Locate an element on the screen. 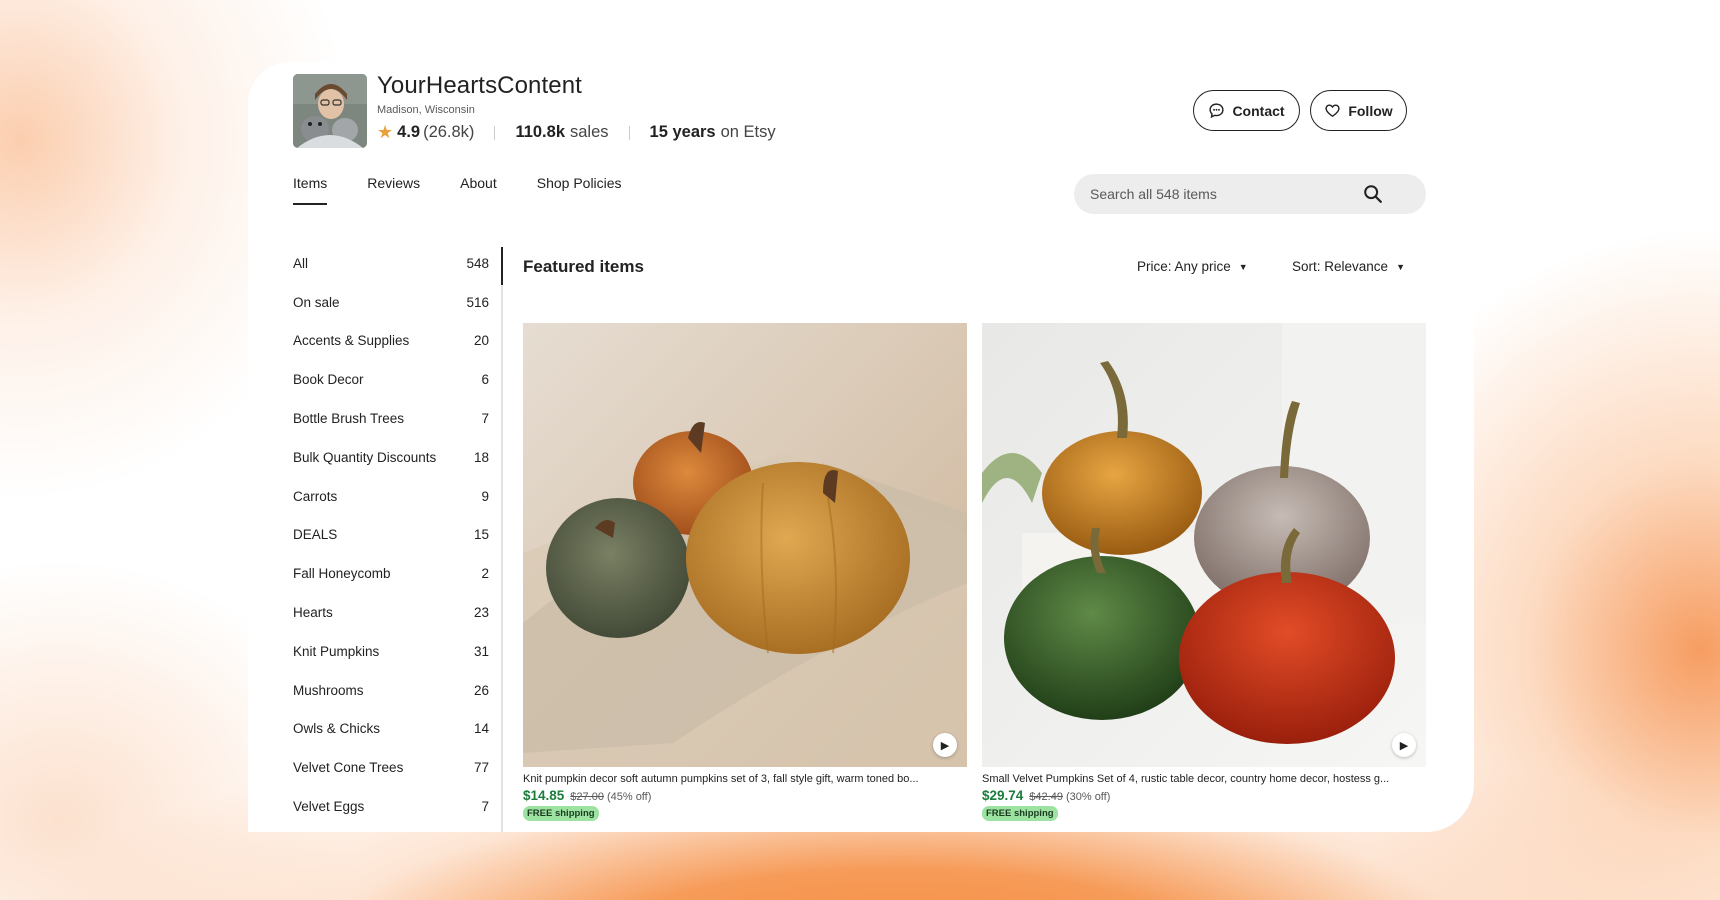  sidebar-item-owls-chicks: Owls & Chicks 14 is located at coordinates (397, 729).